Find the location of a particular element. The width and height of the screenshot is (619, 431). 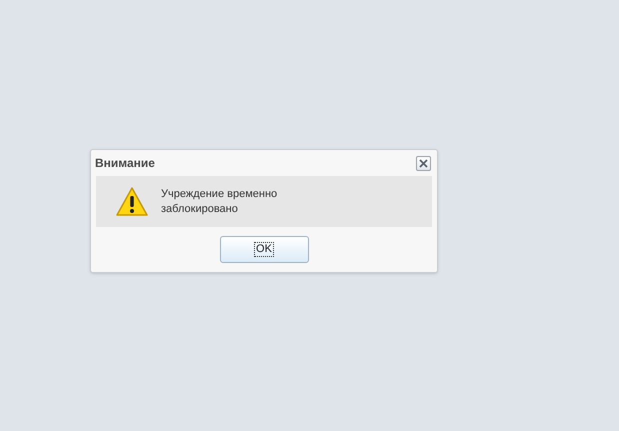

close-icon is located at coordinates (423, 163).